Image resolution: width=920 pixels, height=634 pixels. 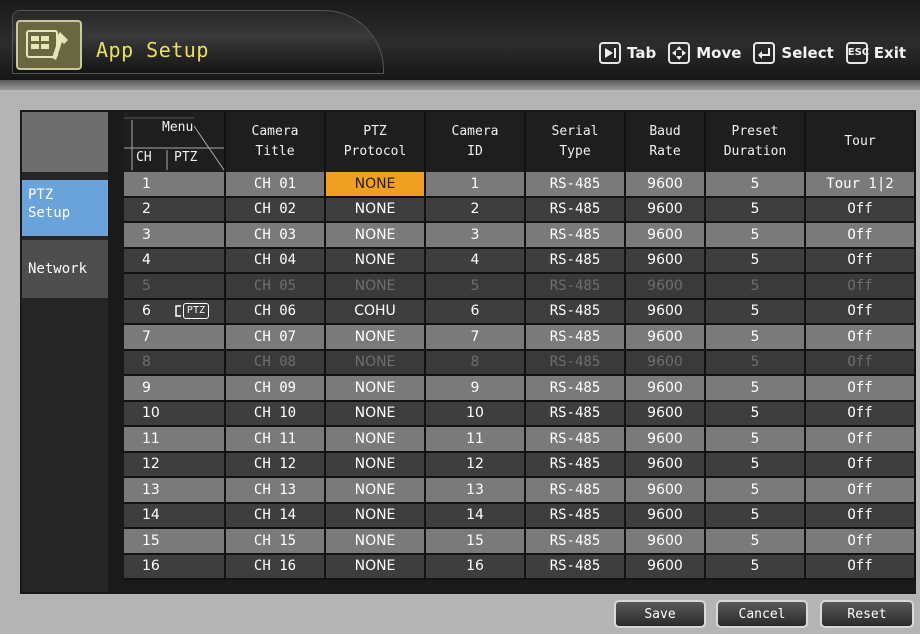 I want to click on cancel-button: Cancel, so click(x=762, y=614).